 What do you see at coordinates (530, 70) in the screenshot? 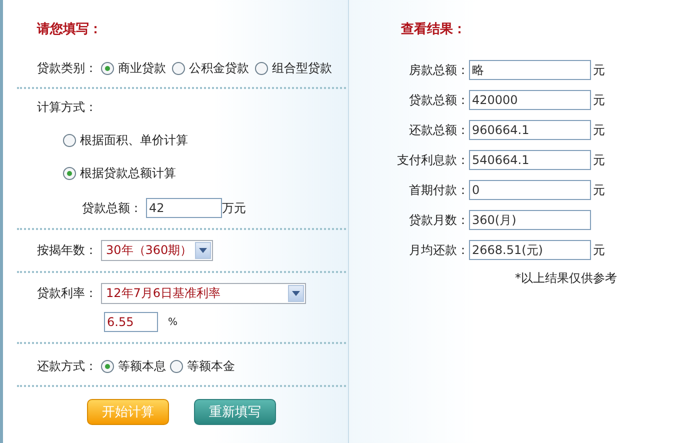
I see `result-field: 略` at bounding box center [530, 70].